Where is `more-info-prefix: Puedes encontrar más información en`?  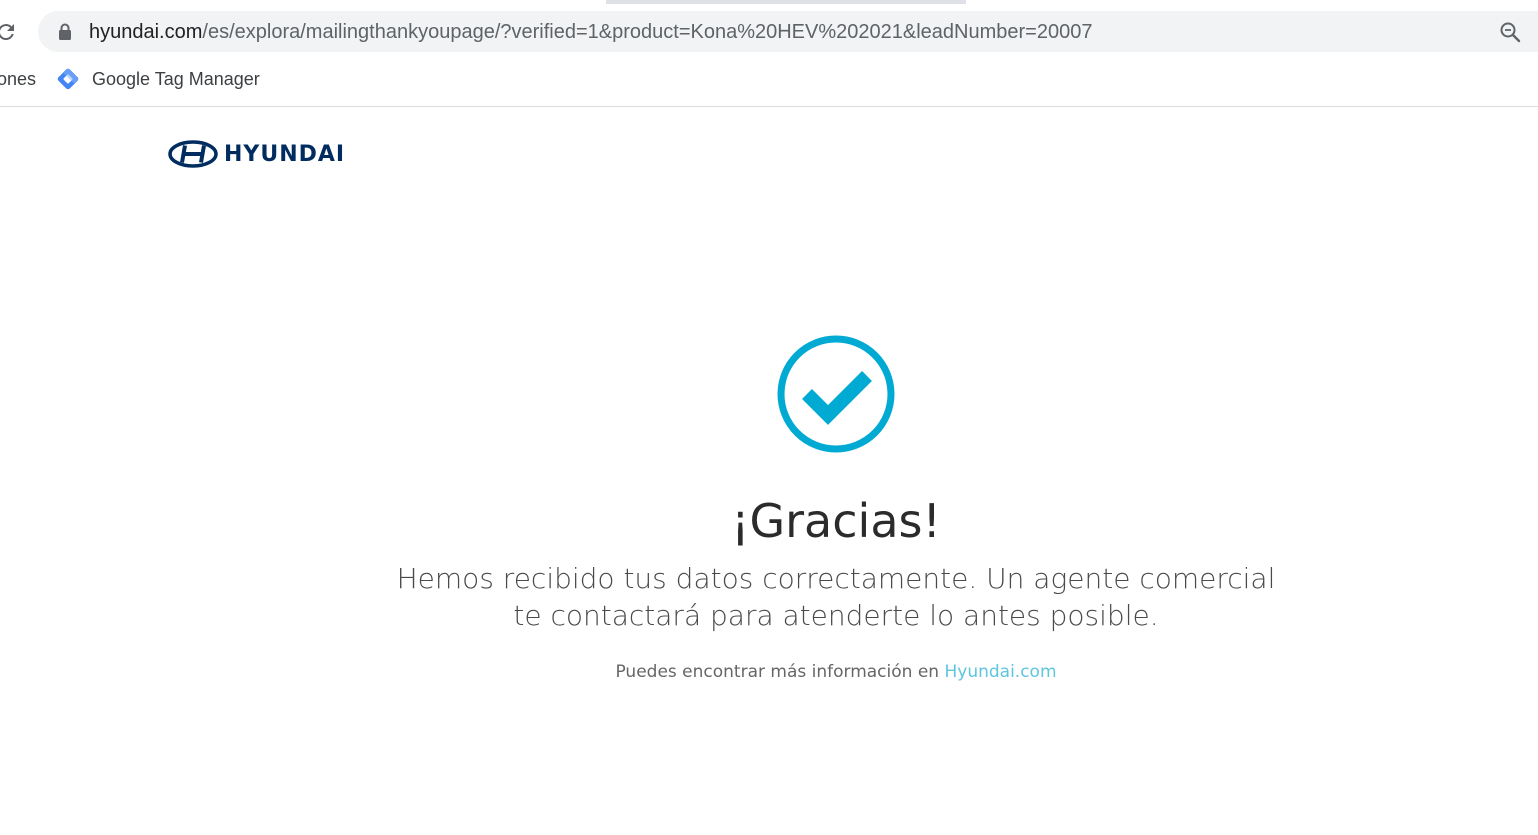 more-info-prefix: Puedes encontrar más información en is located at coordinates (777, 672).